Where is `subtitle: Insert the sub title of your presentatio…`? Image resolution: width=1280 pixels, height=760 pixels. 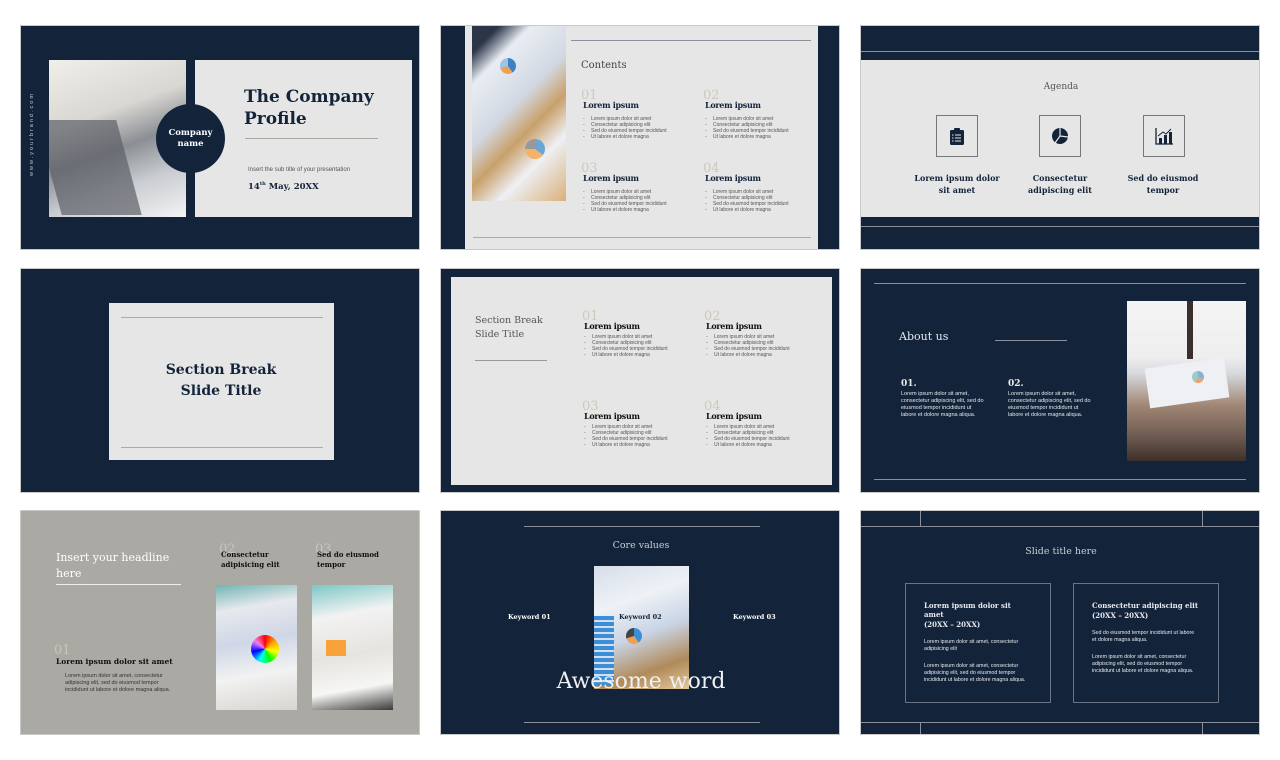
subtitle: Insert the sub title of your presentatio… is located at coordinates (299, 170).